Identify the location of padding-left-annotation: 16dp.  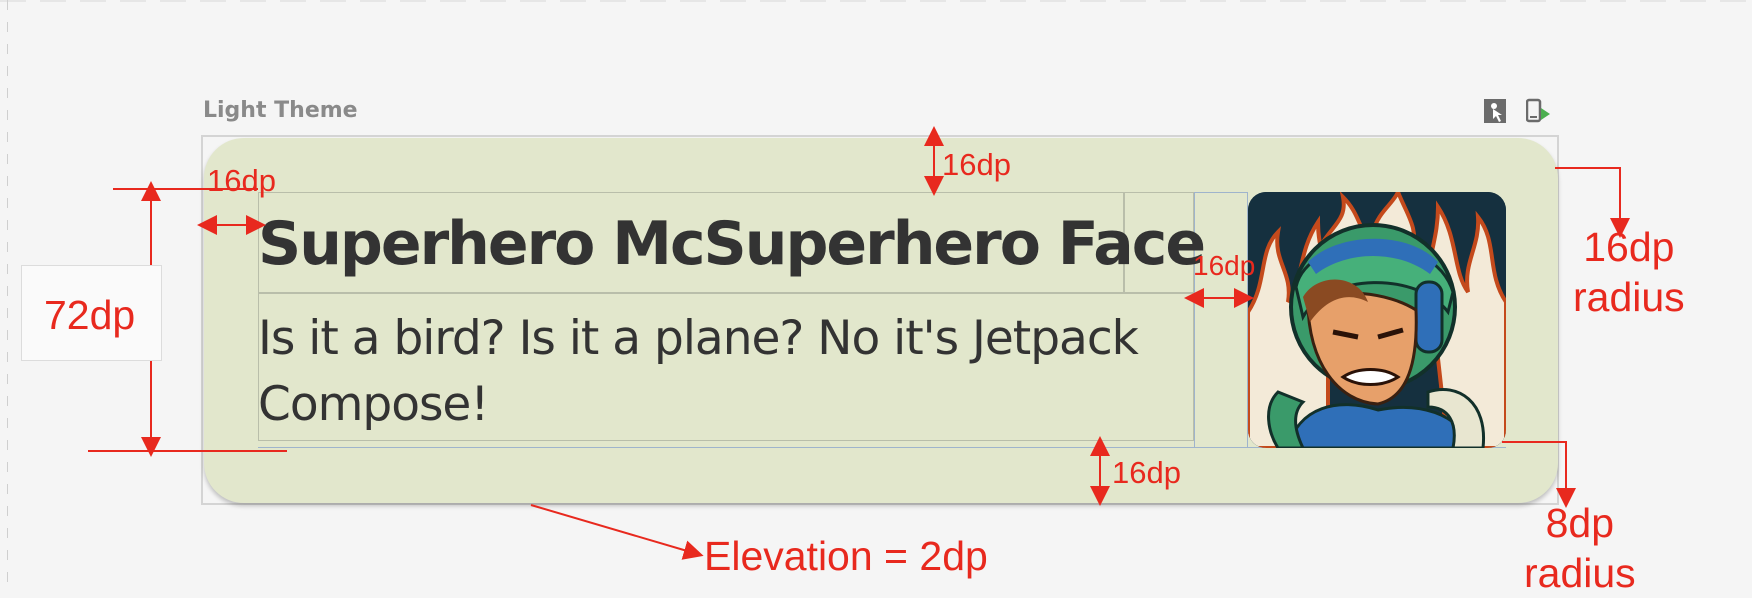
(241, 180).